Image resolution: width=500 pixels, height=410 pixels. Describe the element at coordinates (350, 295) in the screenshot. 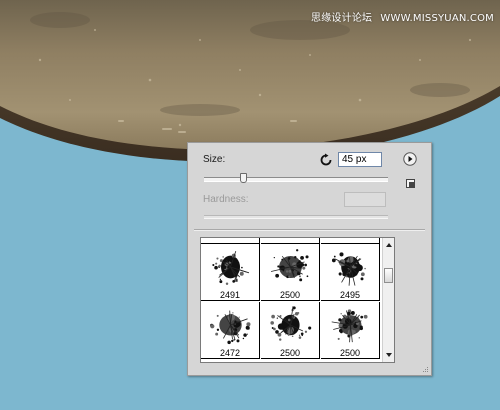

I see `preset-size-label: 2495` at that location.